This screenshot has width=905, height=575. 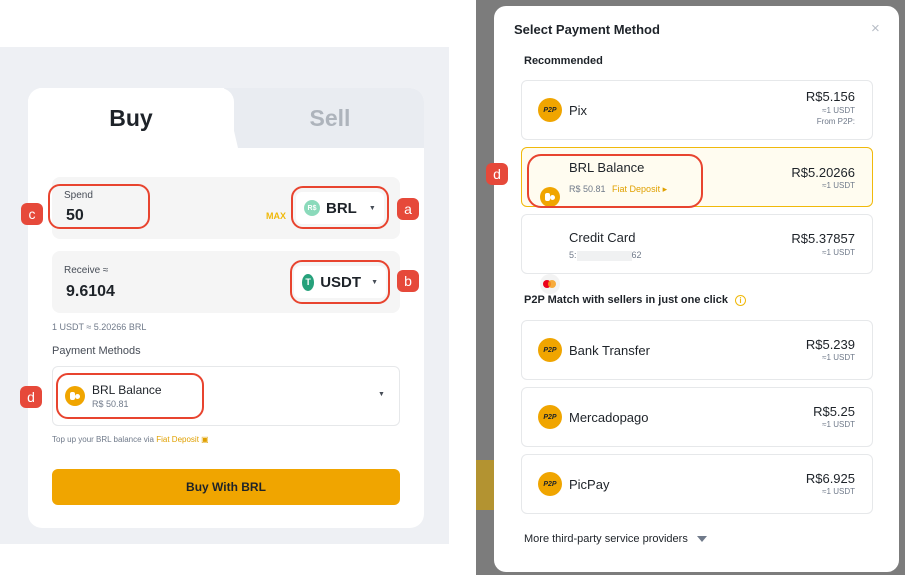 What do you see at coordinates (86, 270) in the screenshot?
I see `receive-label: Receive ≈` at bounding box center [86, 270].